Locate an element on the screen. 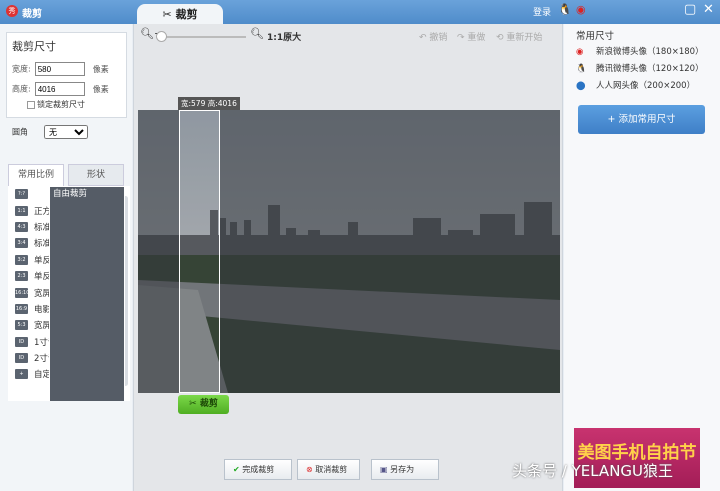 The width and height of the screenshot is (720, 491). ratio-icon: 2:3 is located at coordinates (21, 276).